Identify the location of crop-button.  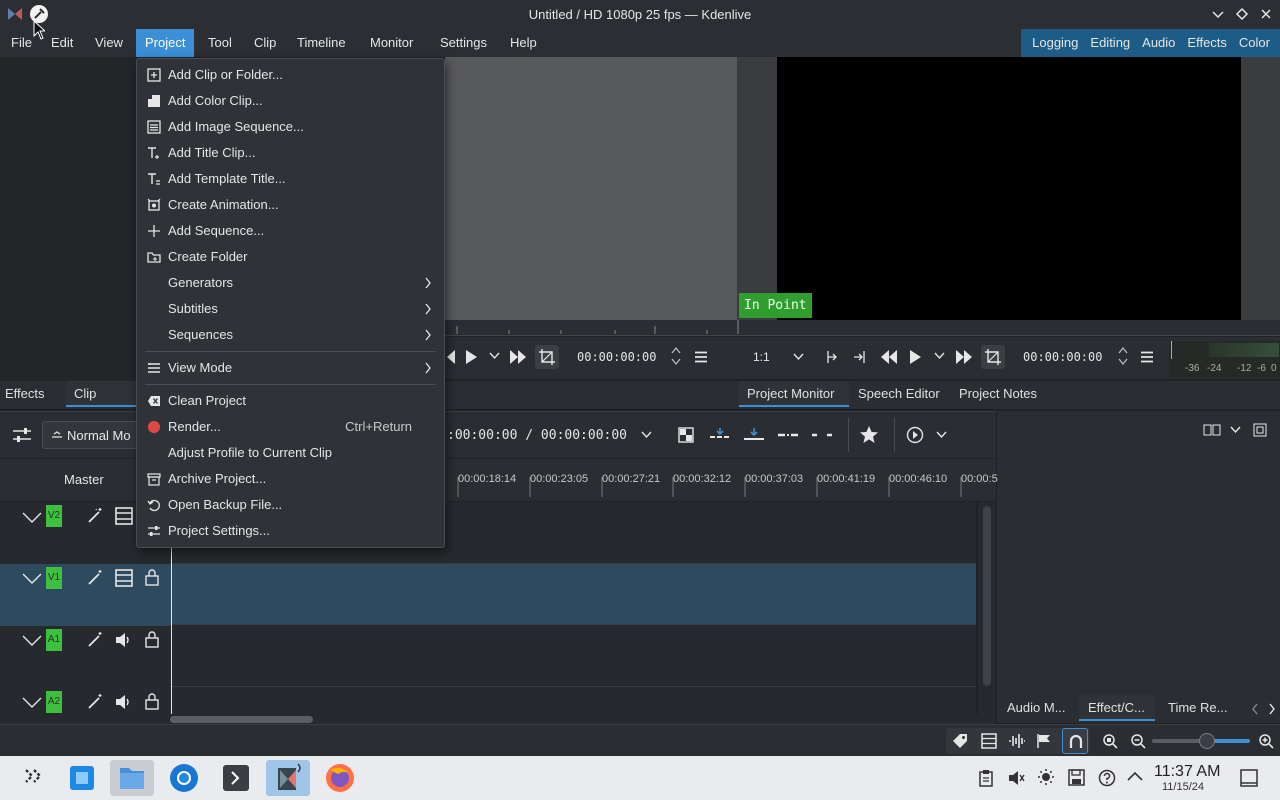
(547, 357).